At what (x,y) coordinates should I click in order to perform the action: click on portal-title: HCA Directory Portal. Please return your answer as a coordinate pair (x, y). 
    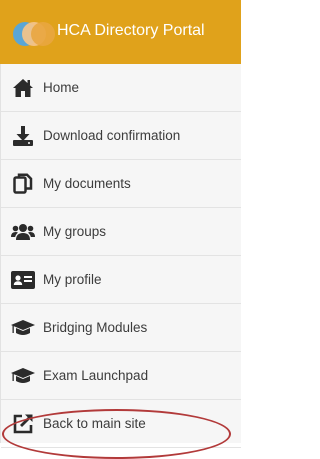
    Looking at the image, I should click on (131, 30).